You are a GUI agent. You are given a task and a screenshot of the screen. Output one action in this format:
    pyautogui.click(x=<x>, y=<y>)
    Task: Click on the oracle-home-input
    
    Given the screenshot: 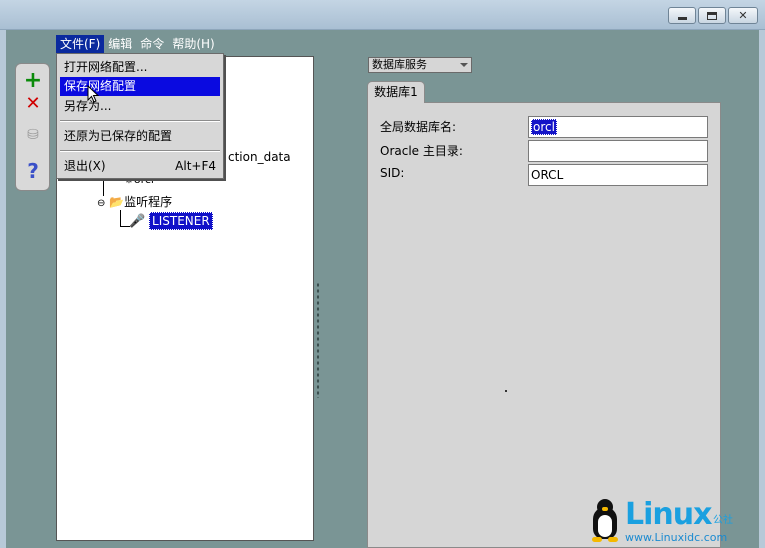 What is the action you would take?
    pyautogui.click(x=618, y=151)
    